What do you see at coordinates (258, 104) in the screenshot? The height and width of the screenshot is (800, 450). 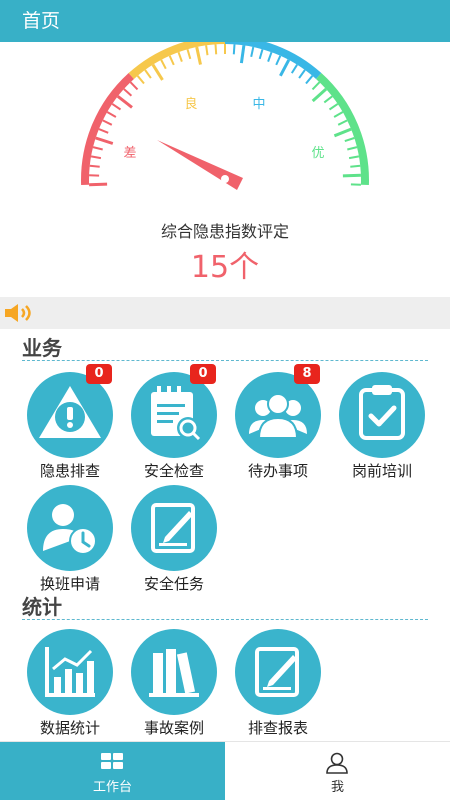 I see `gauge-label-medium: 中` at bounding box center [258, 104].